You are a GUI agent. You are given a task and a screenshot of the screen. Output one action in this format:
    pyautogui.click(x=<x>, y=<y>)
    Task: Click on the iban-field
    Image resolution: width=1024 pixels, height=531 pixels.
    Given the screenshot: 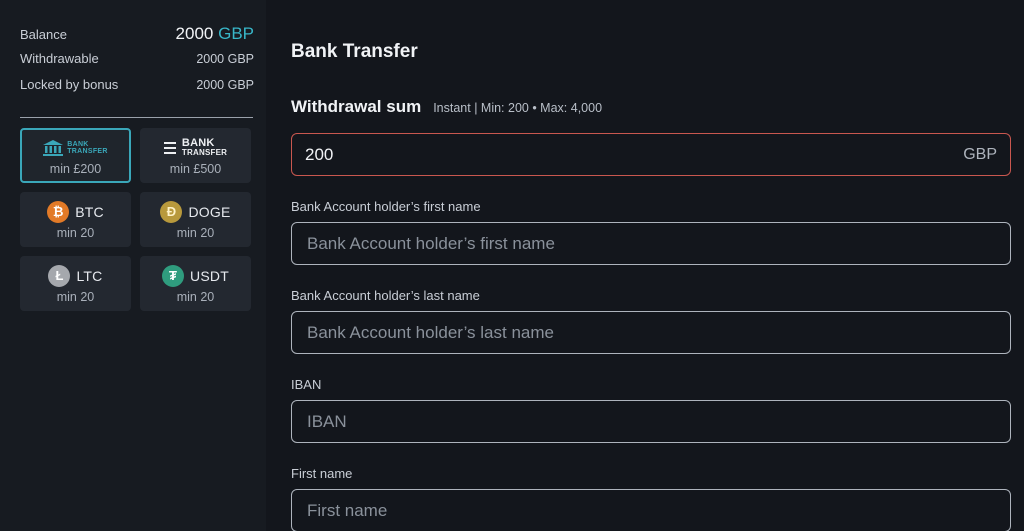 What is the action you would take?
    pyautogui.click(x=651, y=421)
    